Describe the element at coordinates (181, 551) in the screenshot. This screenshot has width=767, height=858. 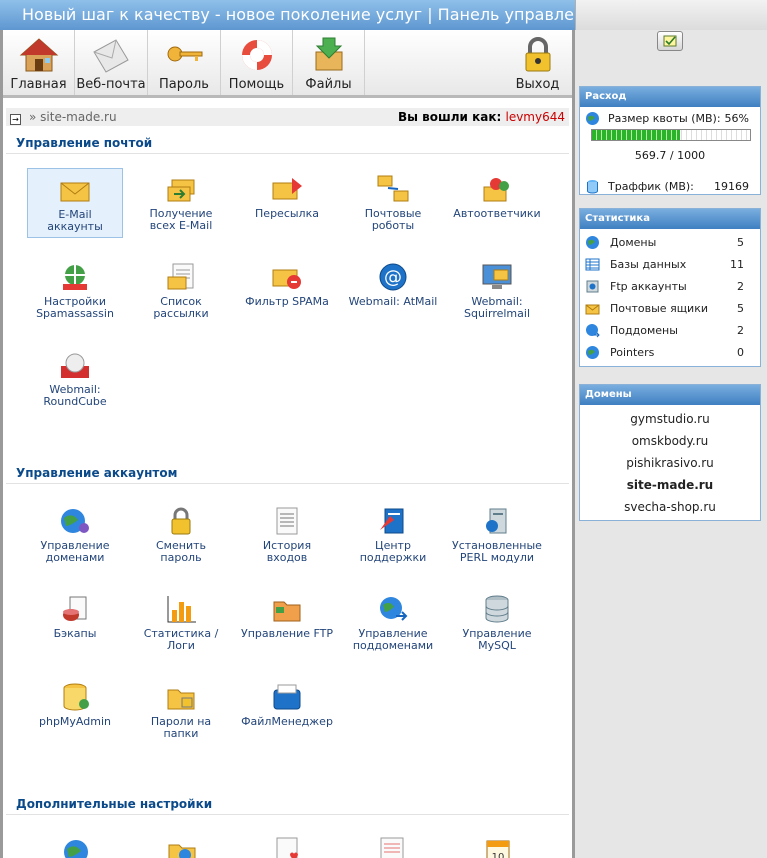
I see `tile-label: Сменить пароль` at that location.